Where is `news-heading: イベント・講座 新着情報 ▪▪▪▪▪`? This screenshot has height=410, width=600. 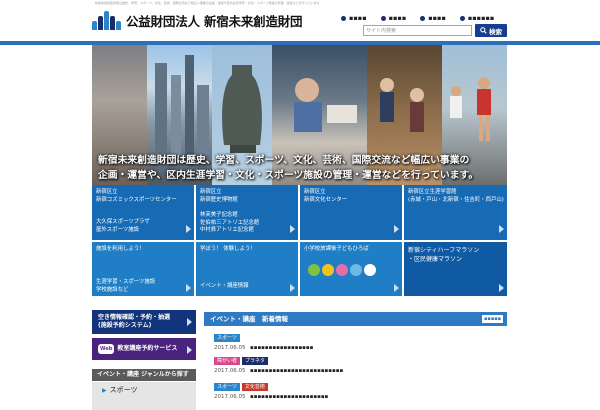 news-heading: イベント・講座 新着情報 ▪▪▪▪▪ is located at coordinates (355, 319).